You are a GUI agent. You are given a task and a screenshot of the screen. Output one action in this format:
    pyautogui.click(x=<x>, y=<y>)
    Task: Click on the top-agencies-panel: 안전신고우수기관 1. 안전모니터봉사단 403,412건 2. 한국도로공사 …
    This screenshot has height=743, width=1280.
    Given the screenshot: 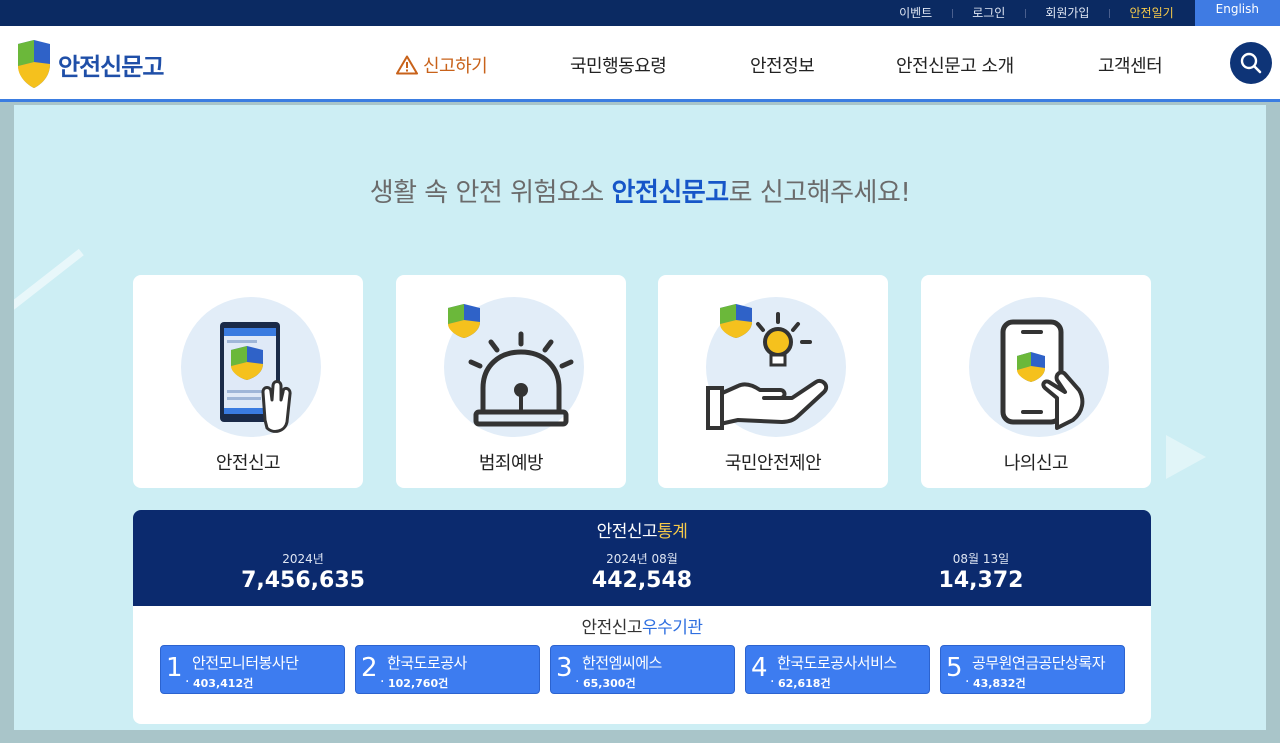 What is the action you would take?
    pyautogui.click(x=642, y=665)
    